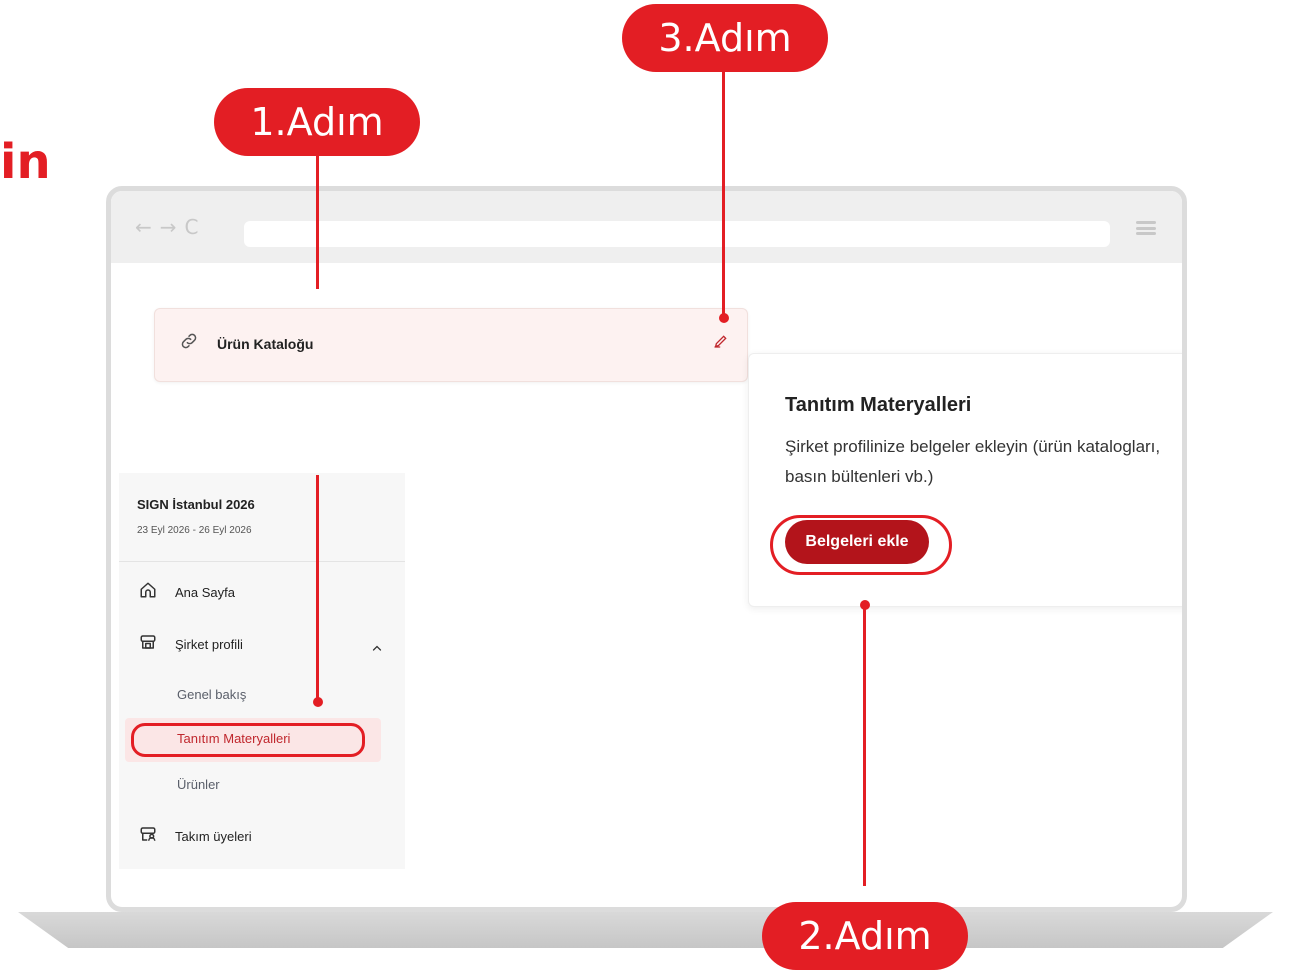 The image size is (1299, 975). Describe the element at coordinates (205, 592) in the screenshot. I see `sidebar-item-label: Ana Sayfa` at that location.